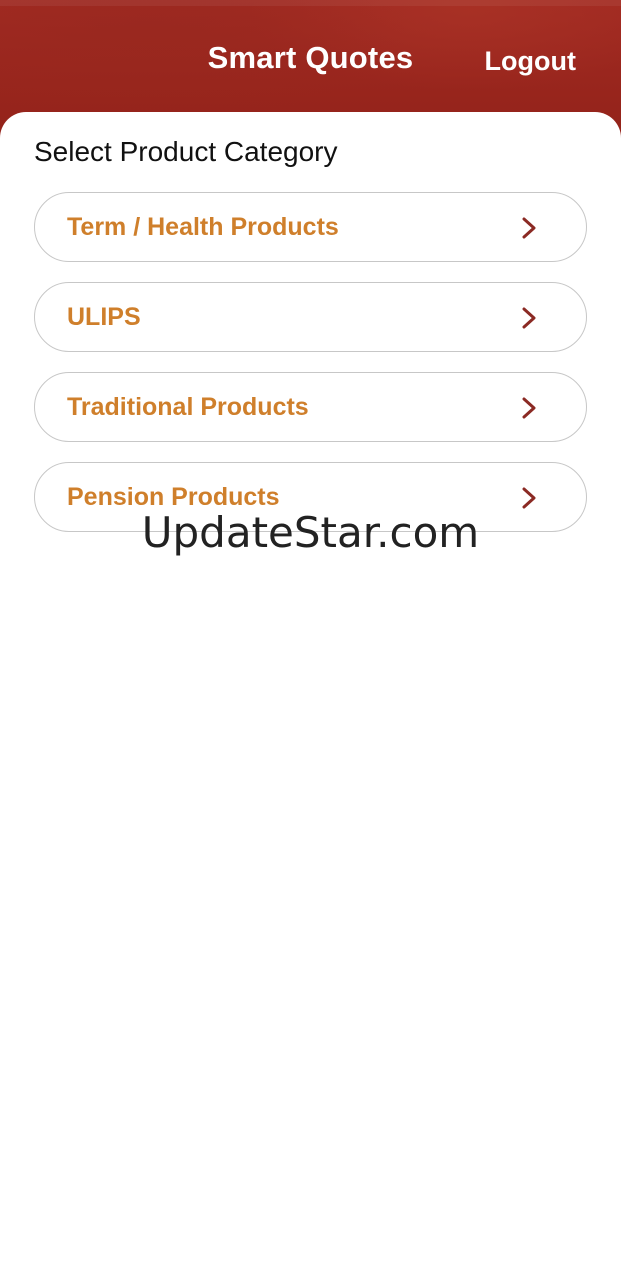  I want to click on category-label: Term / Health Products, so click(203, 226).